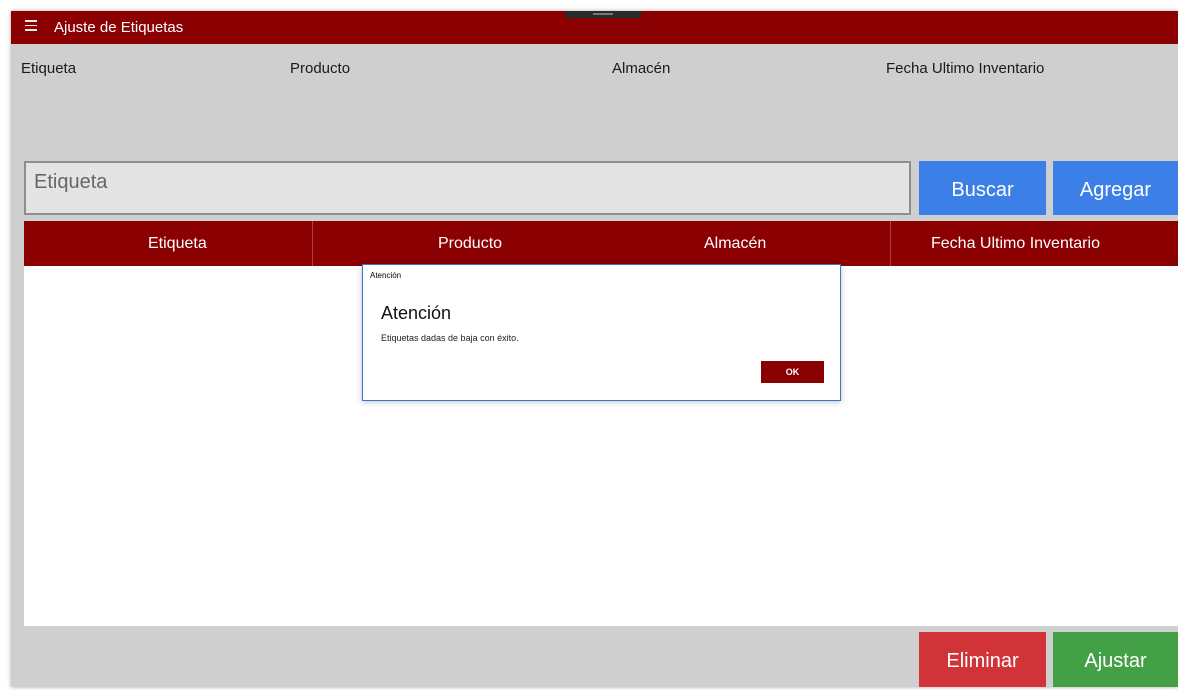  Describe the element at coordinates (31, 25) in the screenshot. I see `hamburger-menu-icon` at that location.